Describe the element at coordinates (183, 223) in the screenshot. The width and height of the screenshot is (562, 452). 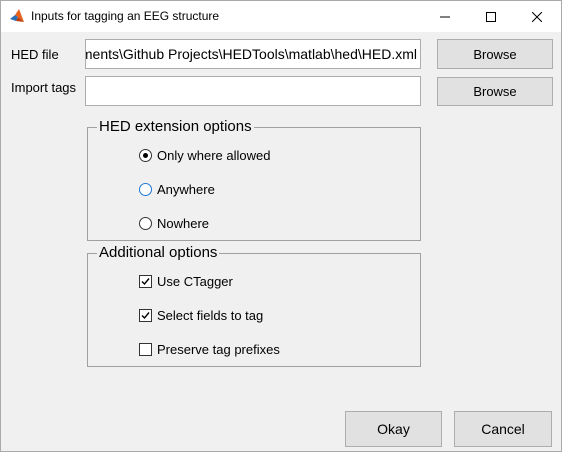
I see `radio-label: Nowhere` at that location.